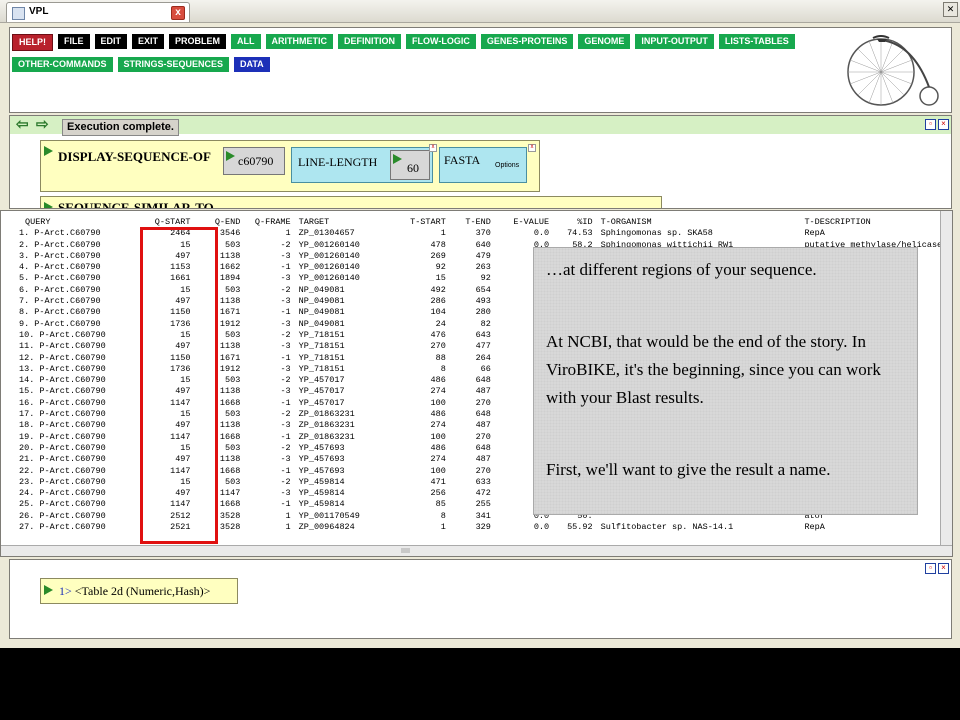 The image size is (960, 720). Describe the element at coordinates (674, 41) in the screenshot. I see `menu-button-input-output: INPUT-OUTPUT` at that location.